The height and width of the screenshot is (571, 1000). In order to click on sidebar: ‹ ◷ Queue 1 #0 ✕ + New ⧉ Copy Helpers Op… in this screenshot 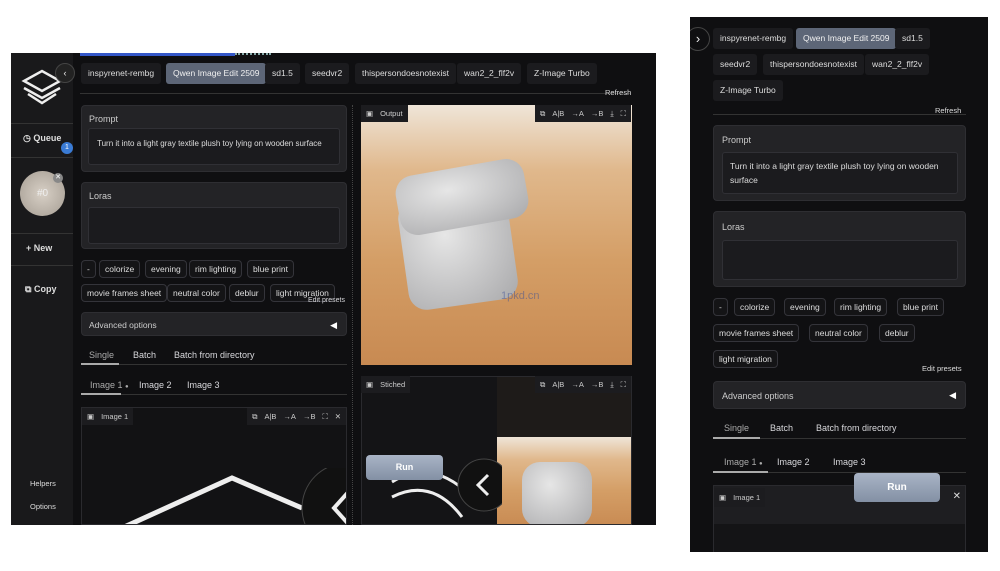, I will do `click(43, 289)`.